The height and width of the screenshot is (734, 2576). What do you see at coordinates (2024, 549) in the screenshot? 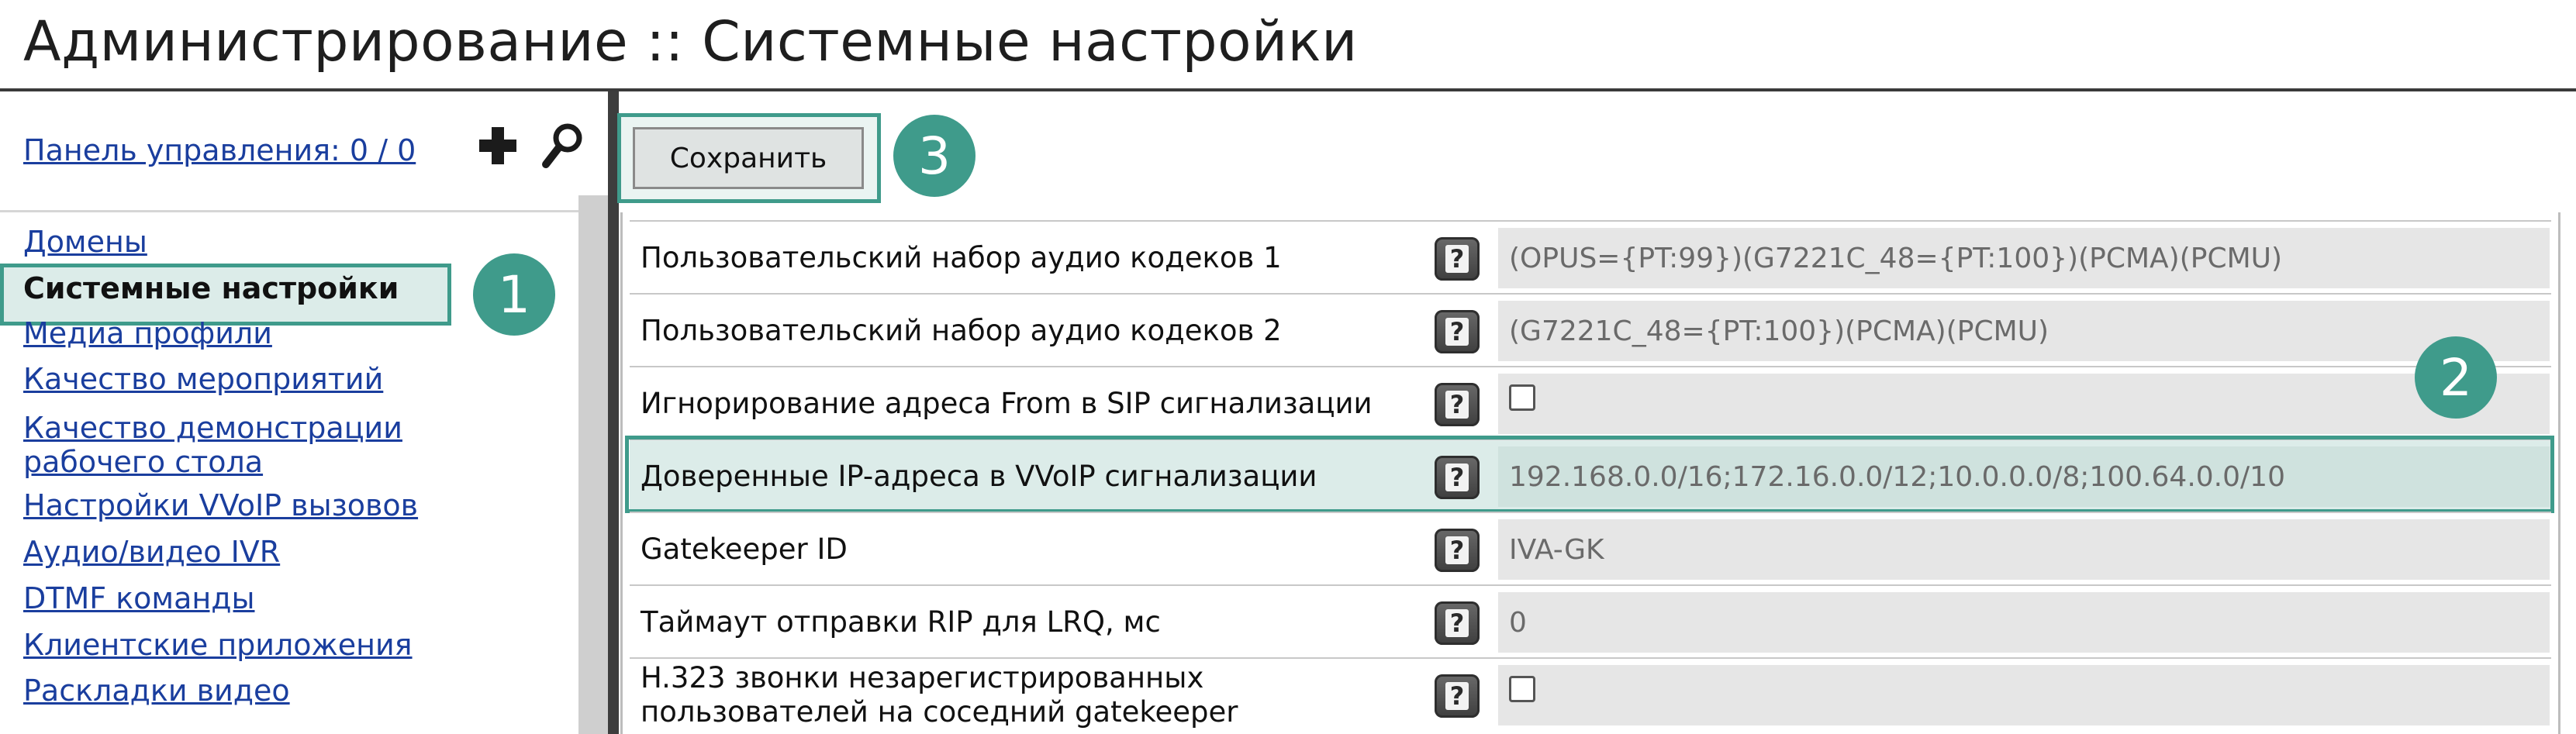
I see `setting-value-field: IVA-GK` at bounding box center [2024, 549].